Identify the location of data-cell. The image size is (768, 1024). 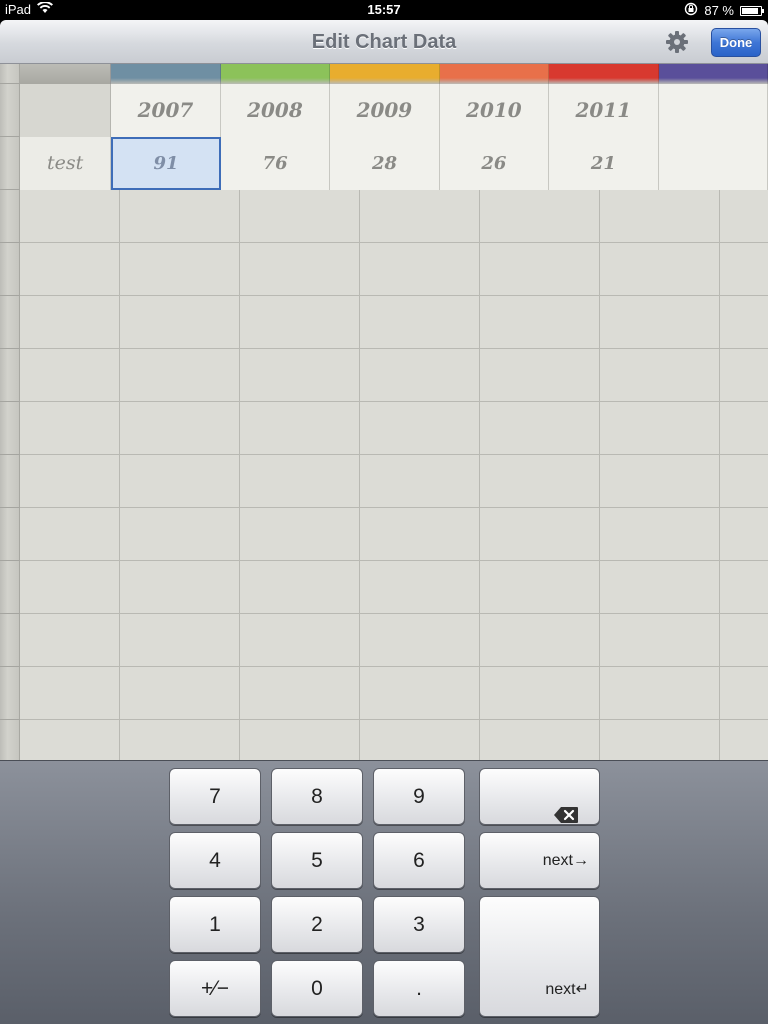
(713, 163).